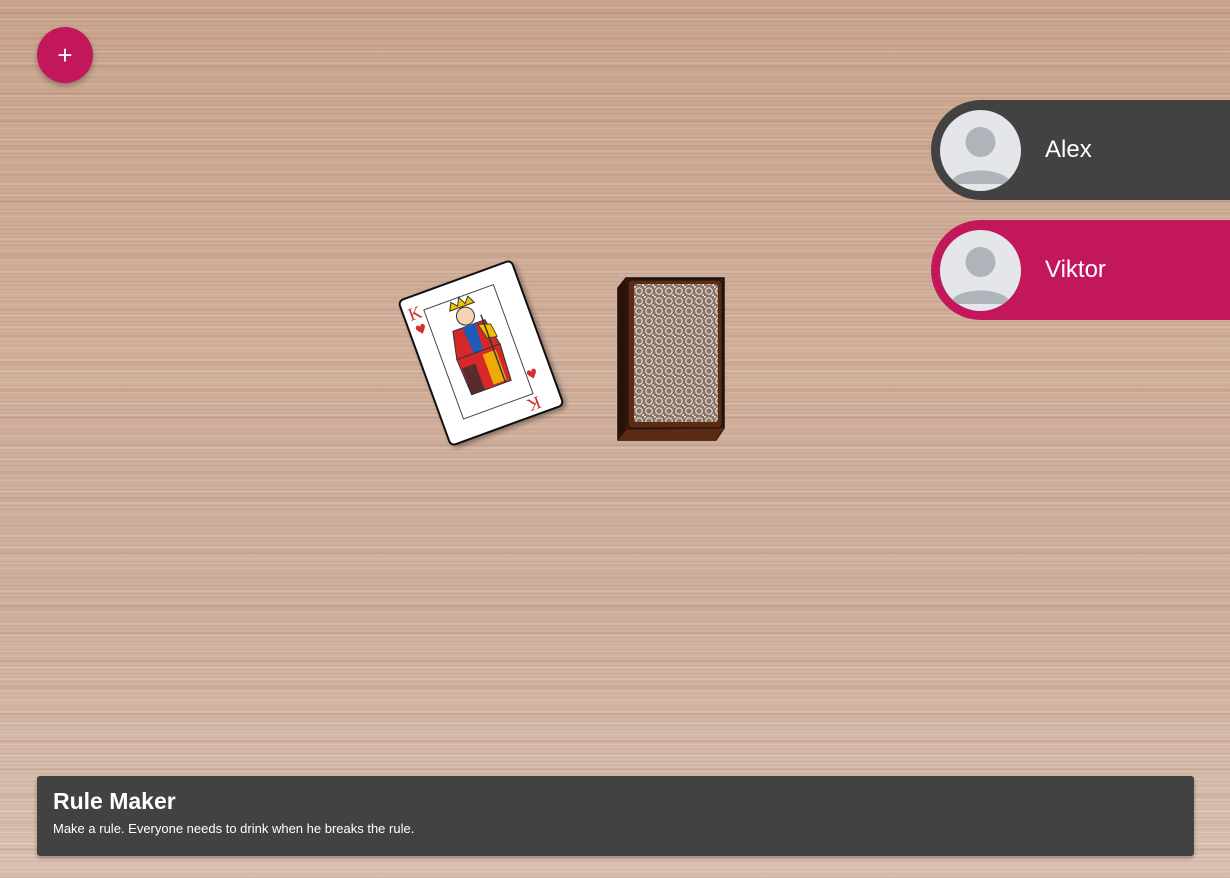  I want to click on card-deck-icon, so click(671, 359).